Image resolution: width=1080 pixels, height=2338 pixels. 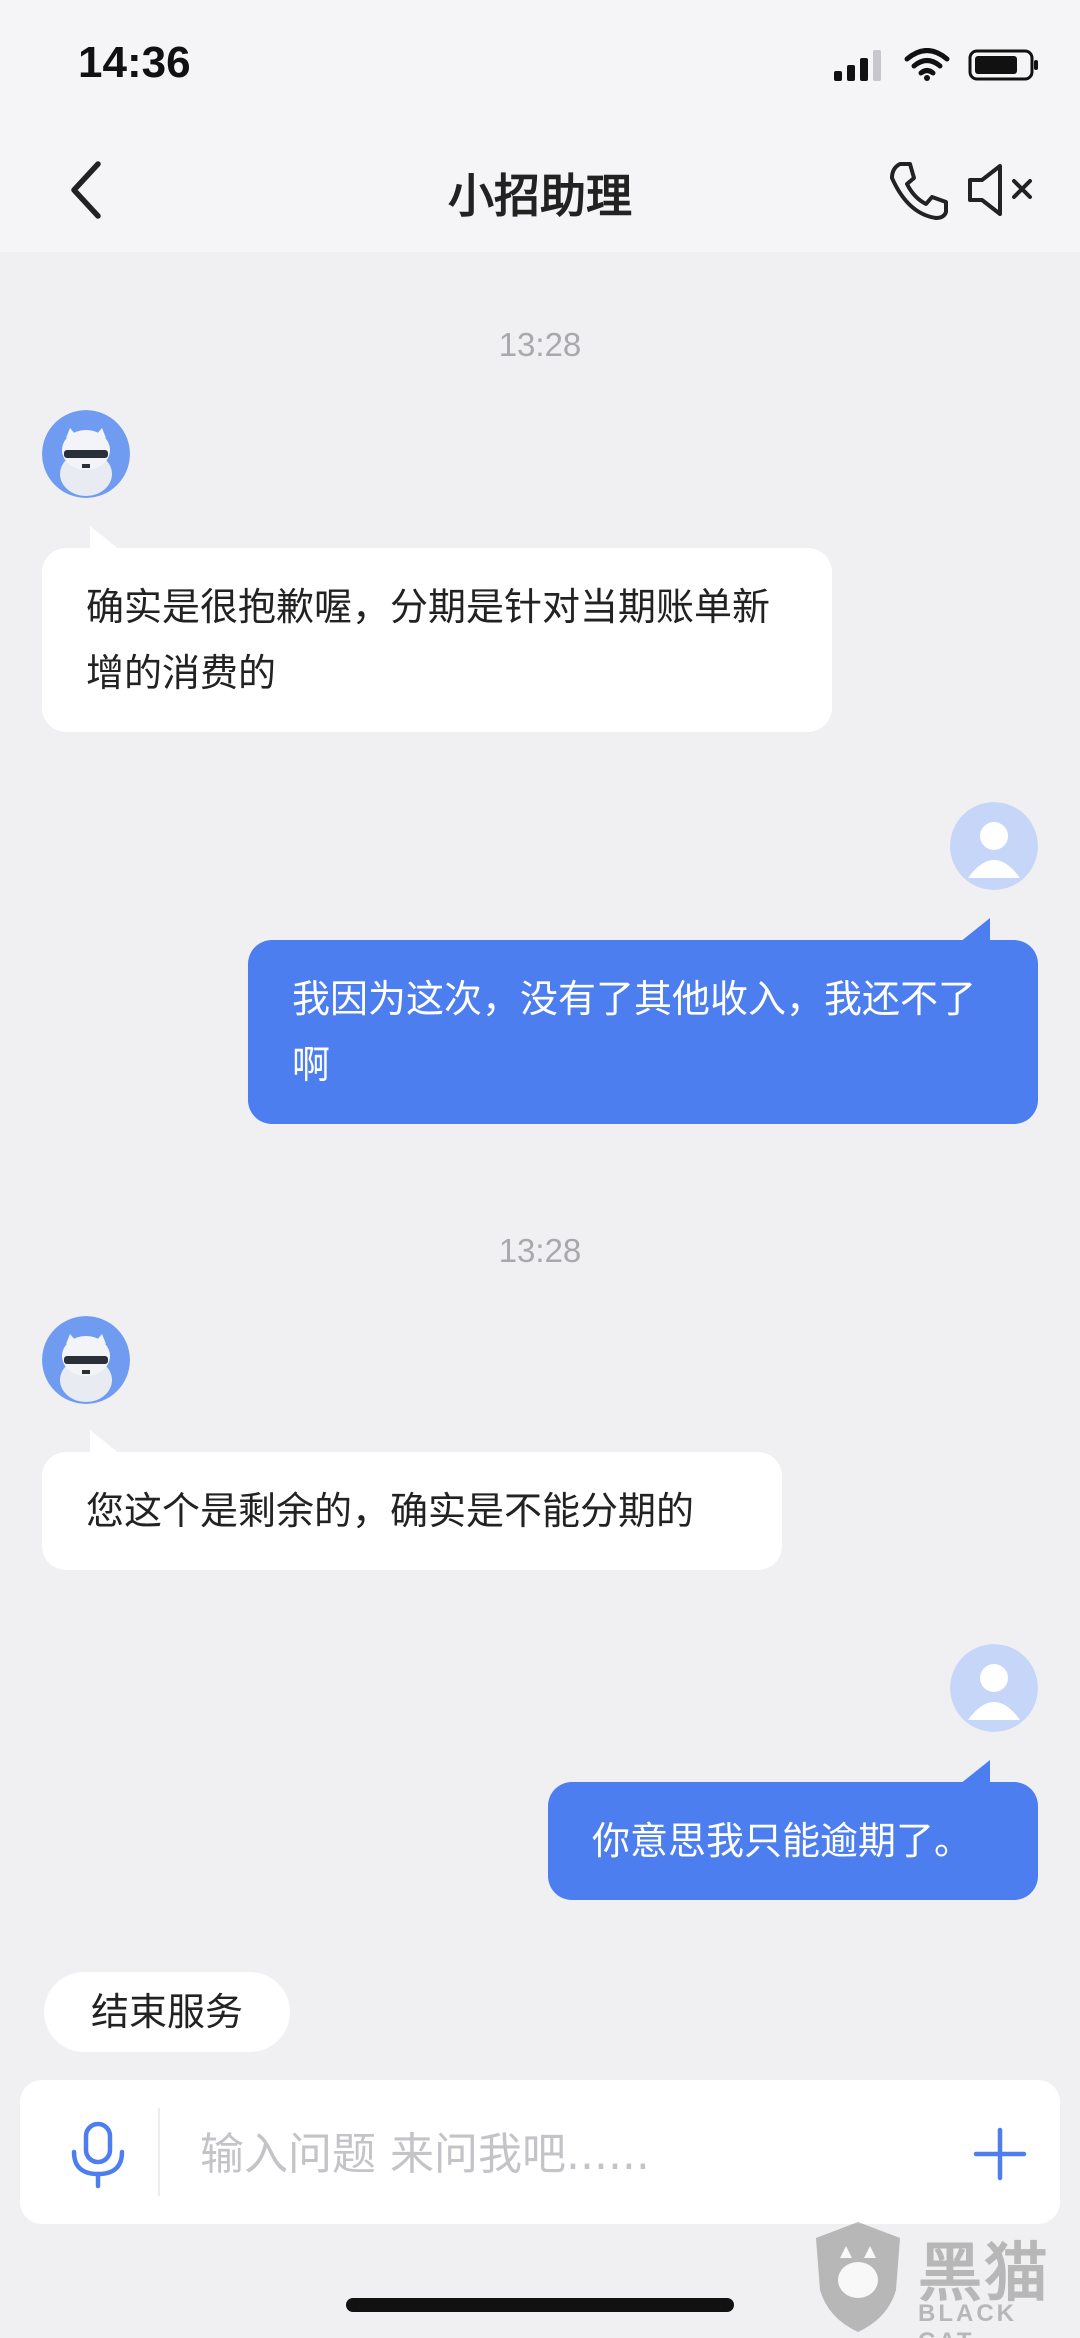 What do you see at coordinates (390, 1511) in the screenshot?
I see `message-text: 您这个是剩余的，确实是不能分期的` at bounding box center [390, 1511].